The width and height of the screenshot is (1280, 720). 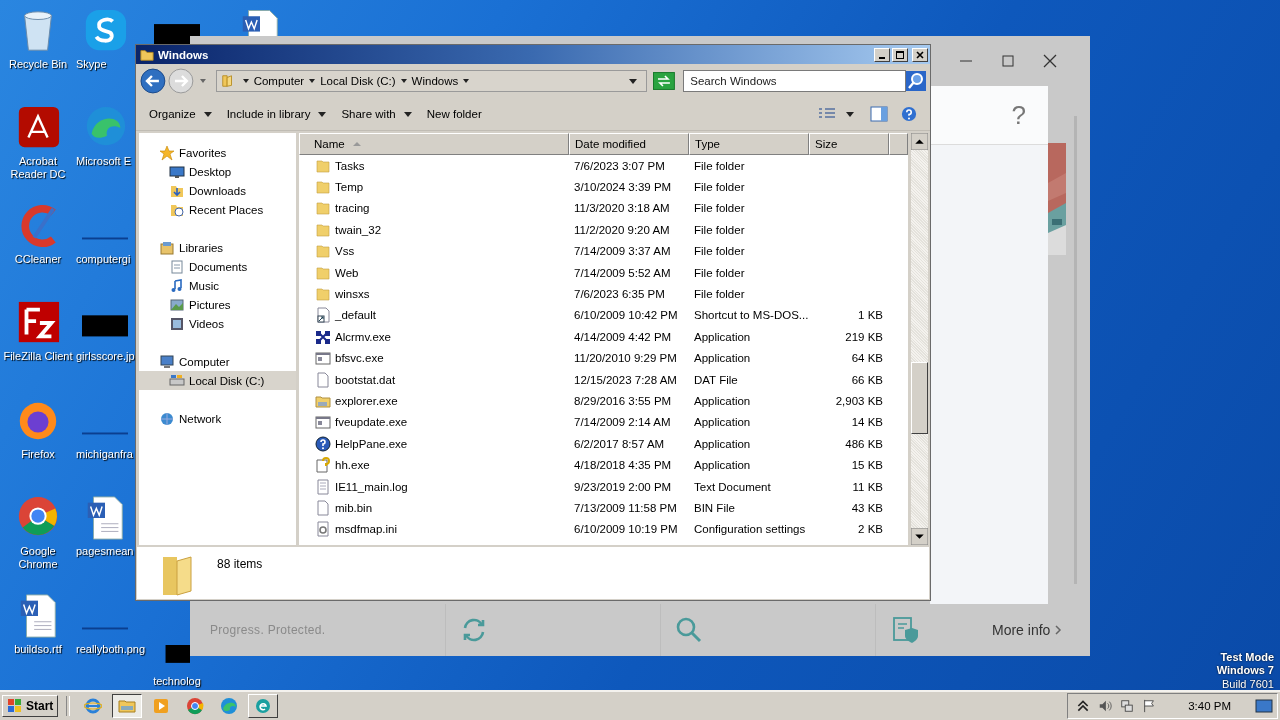 What do you see at coordinates (358, 229) in the screenshot?
I see `file-name: twain_32` at bounding box center [358, 229].